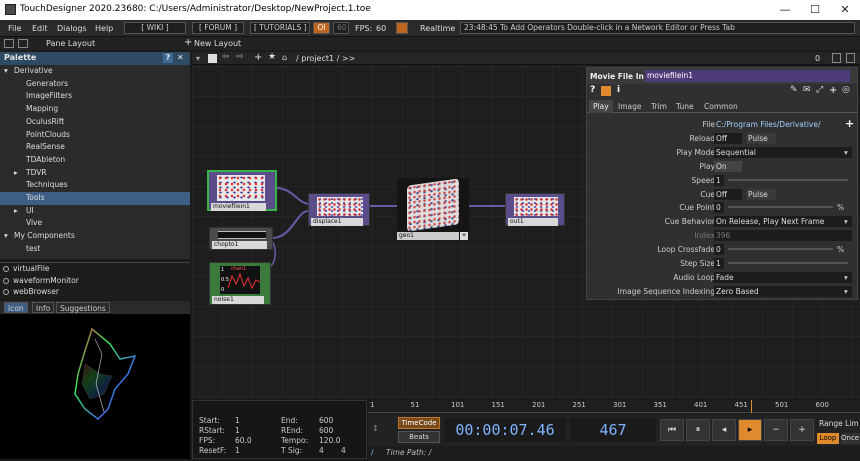 Image resolution: width=860 pixels, height=461 pixels. What do you see at coordinates (721, 106) in the screenshot?
I see `tab-common: Common` at bounding box center [721, 106].